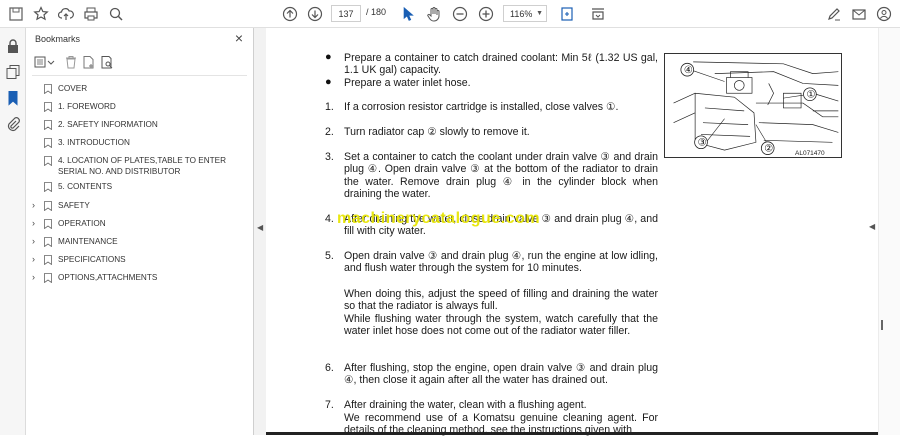 This screenshot has width=900, height=437. What do you see at coordinates (407, 83) in the screenshot?
I see `bullet-text: Prepare a water inlet hose.` at bounding box center [407, 83].